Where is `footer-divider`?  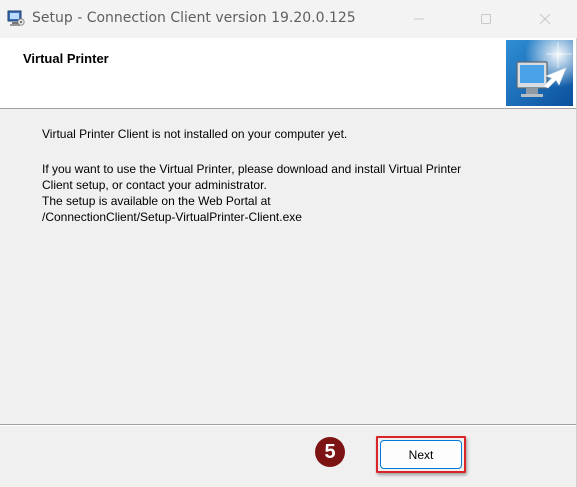
footer-divider is located at coordinates (288, 425).